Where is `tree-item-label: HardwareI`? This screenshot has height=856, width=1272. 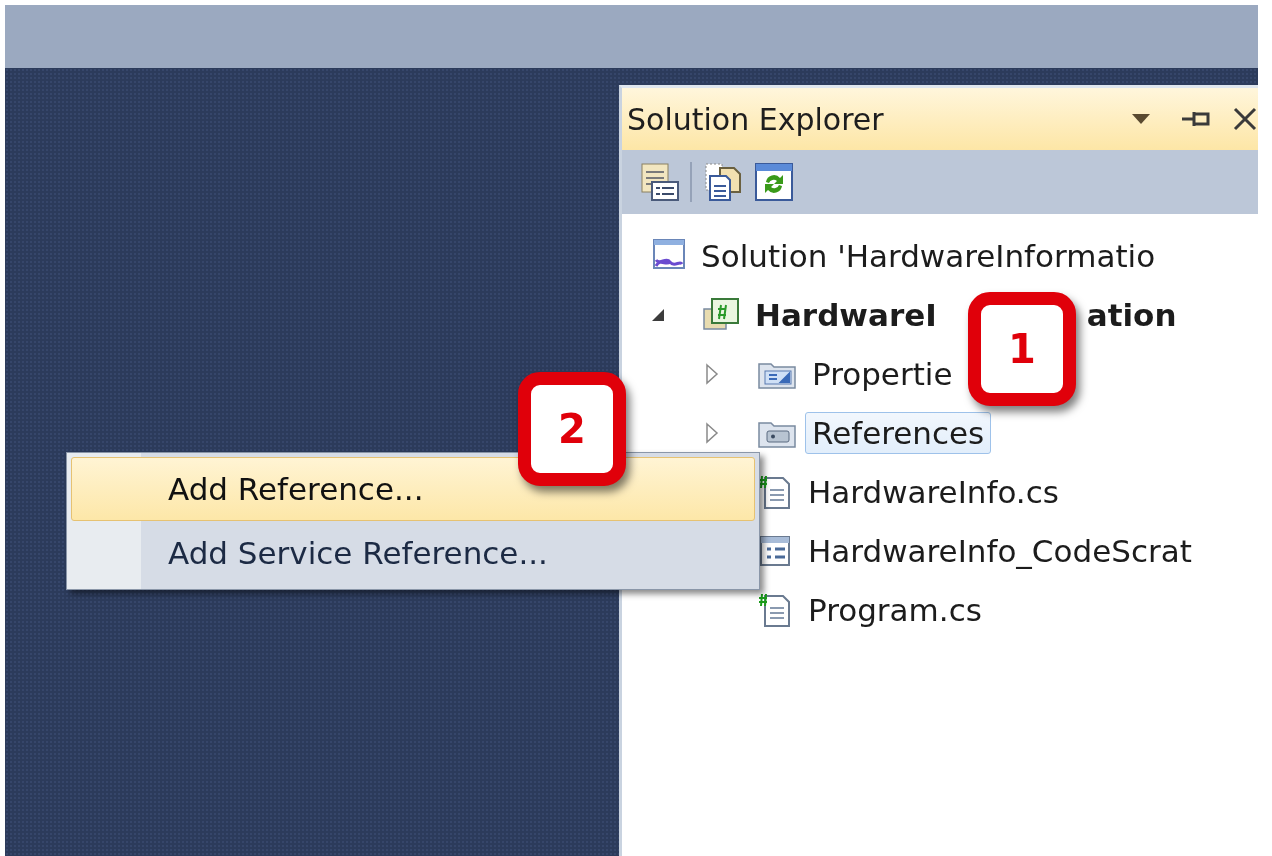
tree-item-label: HardwareI is located at coordinates (846, 314).